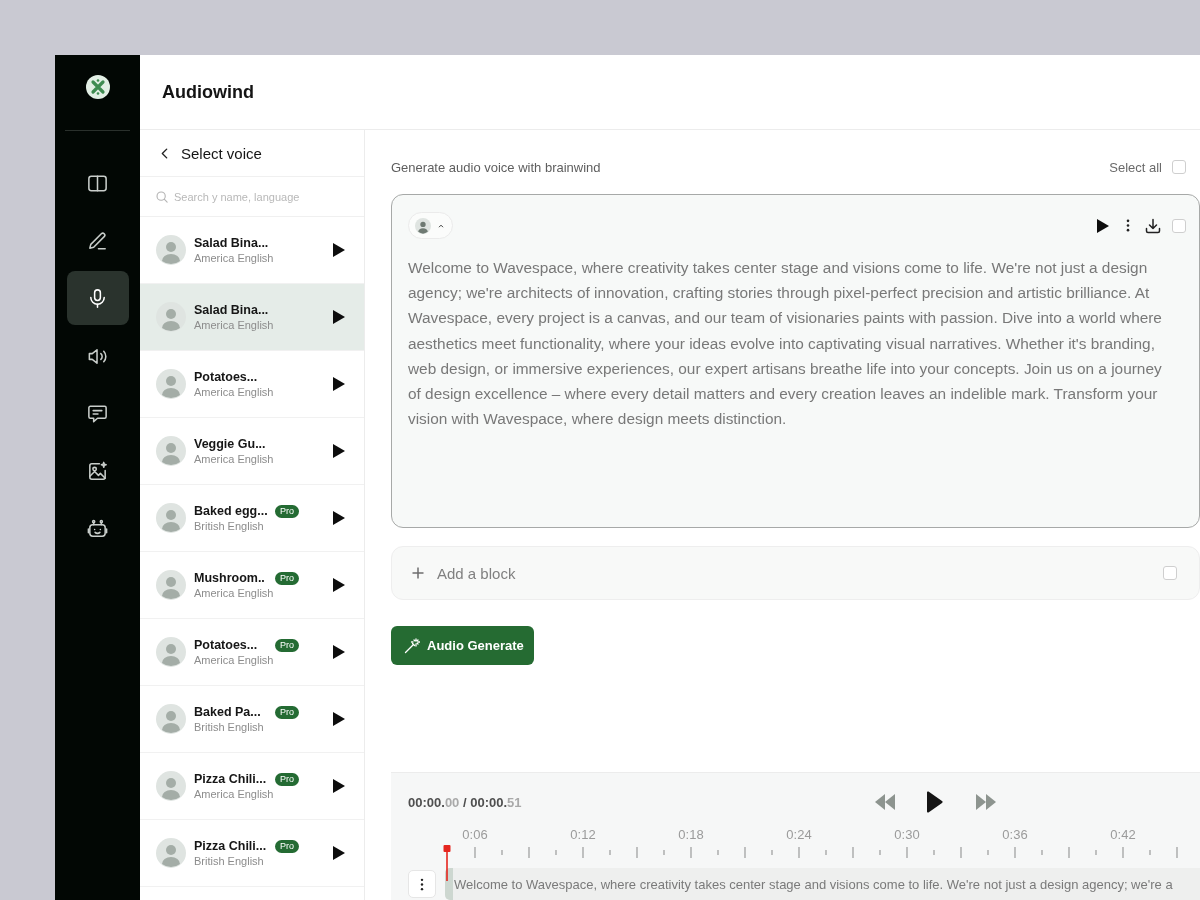 Image resolution: width=1200 pixels, height=900 pixels. What do you see at coordinates (799, 835) in the screenshot?
I see `tick-label: 0:24` at bounding box center [799, 835].